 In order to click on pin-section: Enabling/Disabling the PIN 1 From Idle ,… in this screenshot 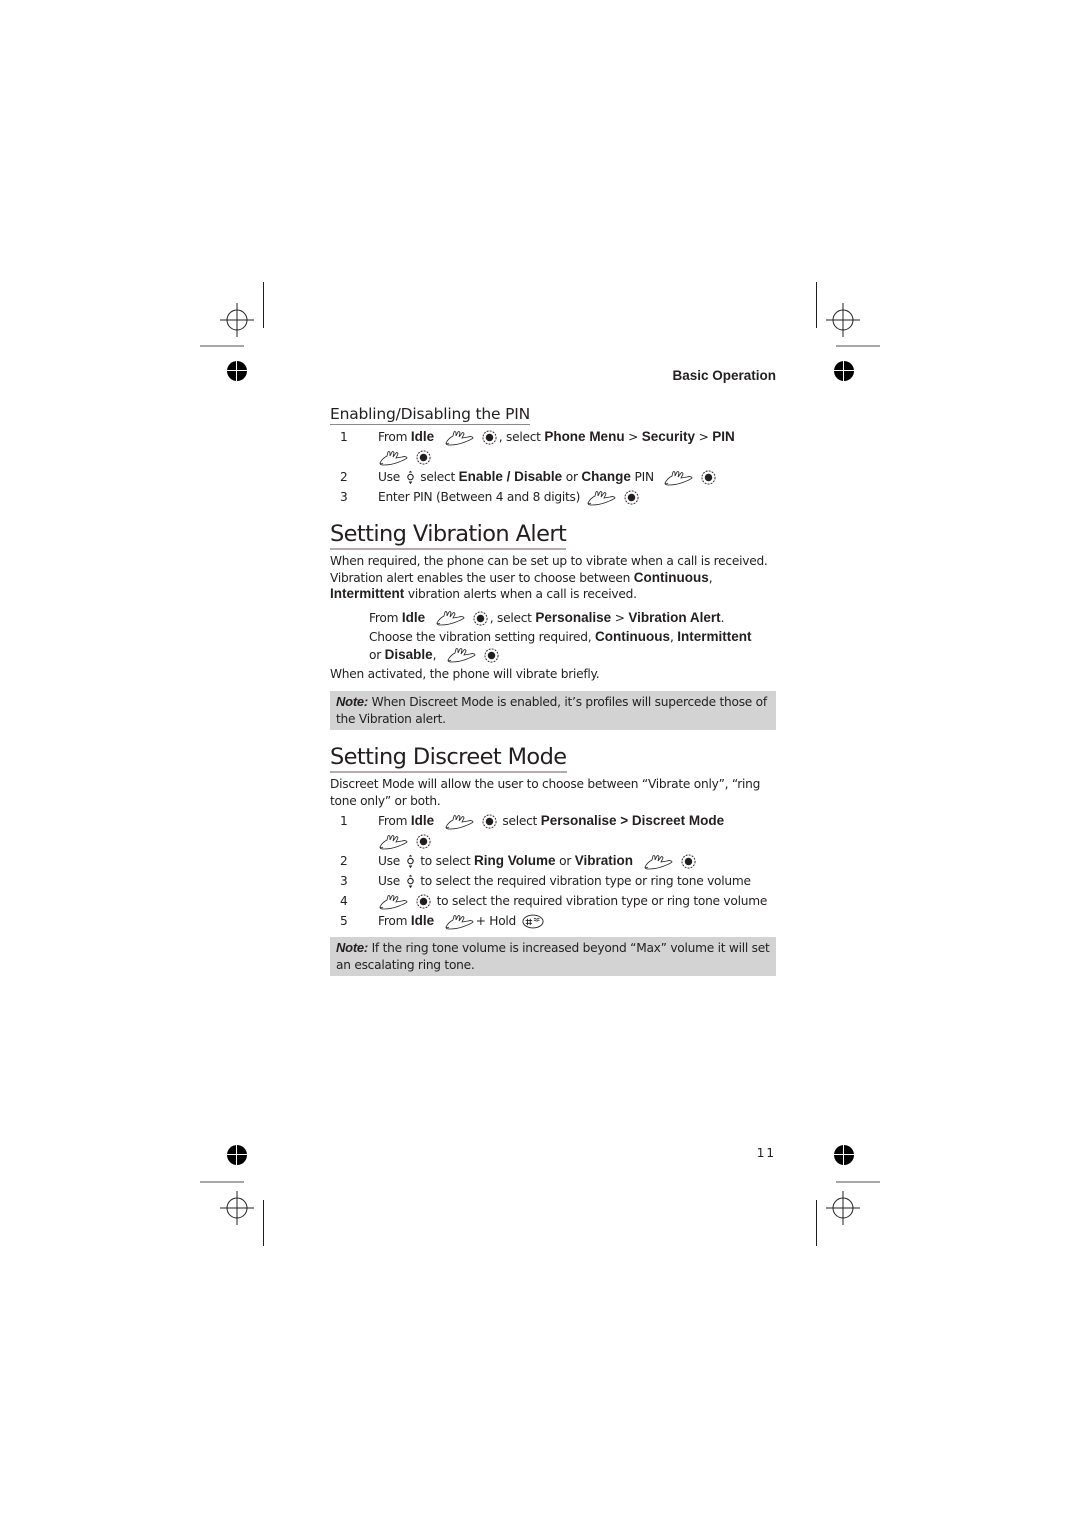, I will do `click(553, 455)`.